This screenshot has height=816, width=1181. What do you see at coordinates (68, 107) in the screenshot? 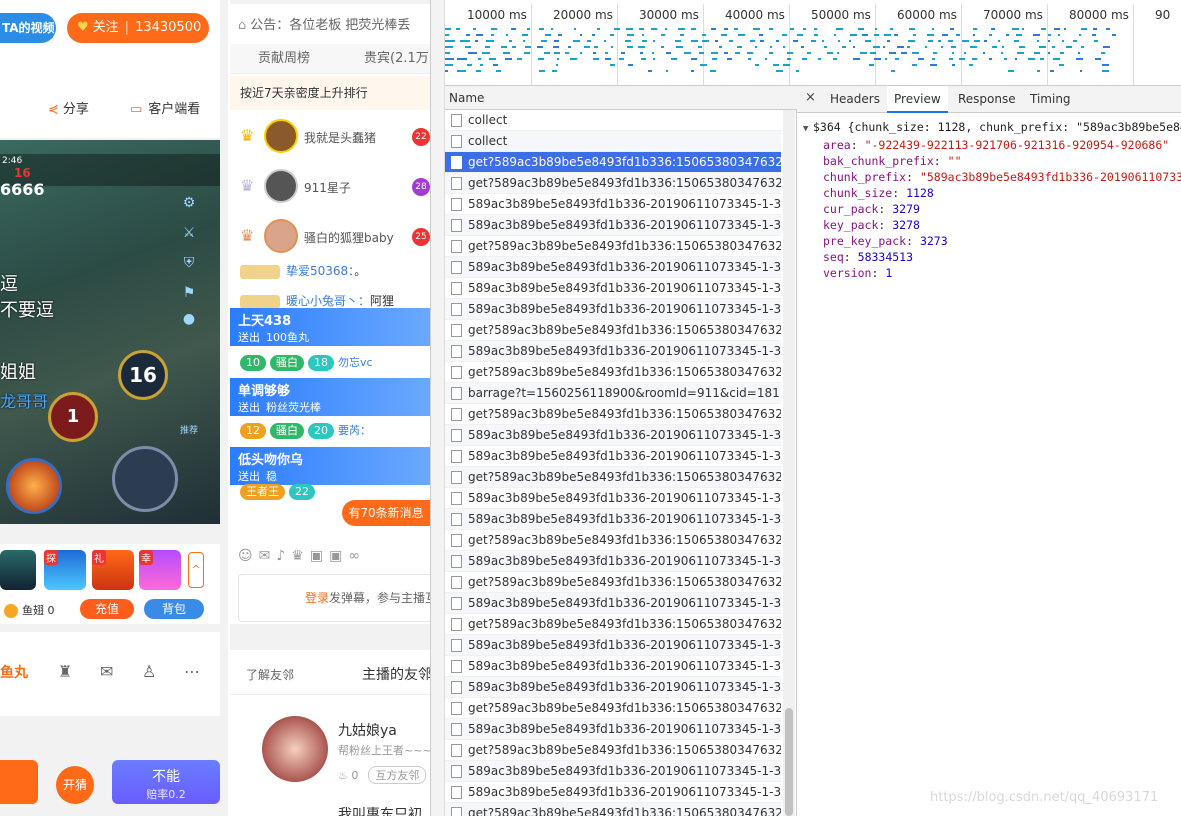
I see `share-button: ⋞ 分享` at bounding box center [68, 107].